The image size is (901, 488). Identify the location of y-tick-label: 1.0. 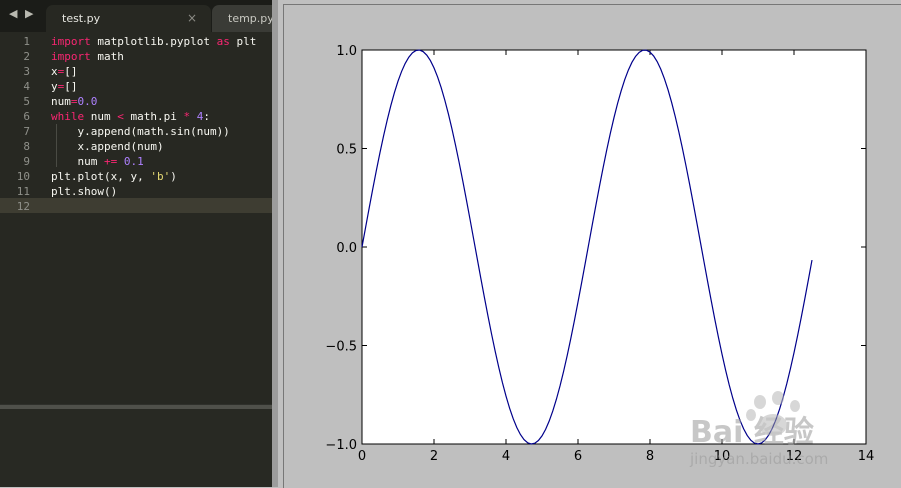
(346, 51).